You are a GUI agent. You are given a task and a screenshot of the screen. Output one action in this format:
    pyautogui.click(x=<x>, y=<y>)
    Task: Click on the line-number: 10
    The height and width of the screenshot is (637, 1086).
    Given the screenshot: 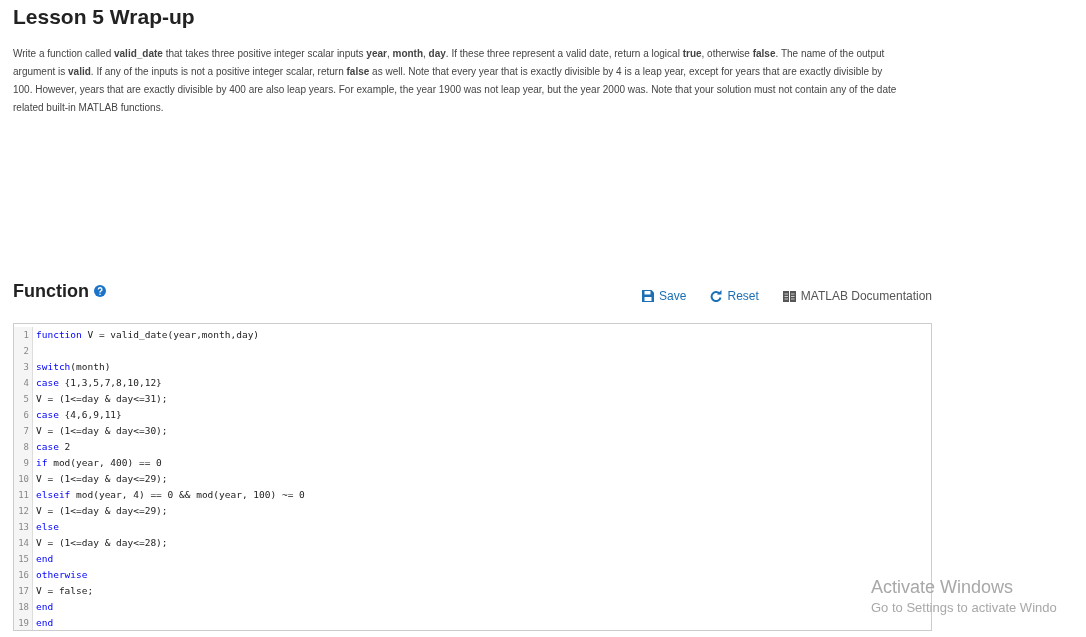 What is the action you would take?
    pyautogui.click(x=23, y=479)
    